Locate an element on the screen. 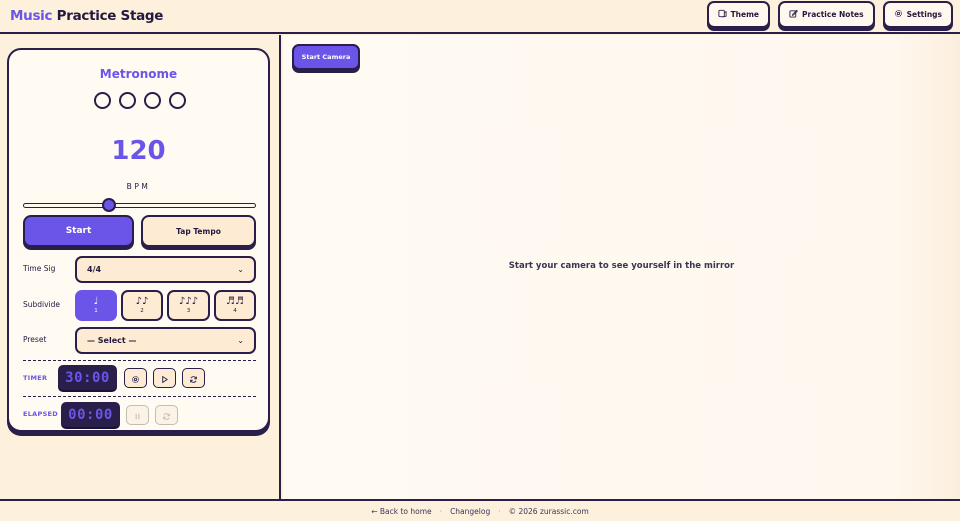 Image resolution: width=960 pixels, height=521 pixels. elapsed-reset-button is located at coordinates (166, 415).